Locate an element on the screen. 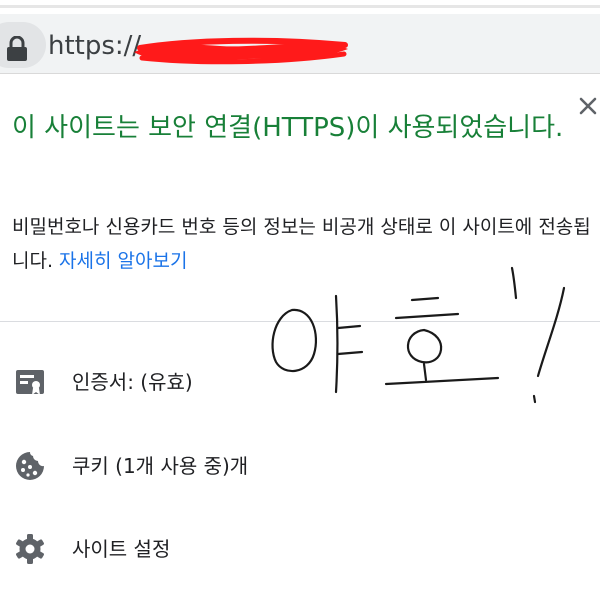  site-settings-label: 사이트 설정 is located at coordinates (121, 549).